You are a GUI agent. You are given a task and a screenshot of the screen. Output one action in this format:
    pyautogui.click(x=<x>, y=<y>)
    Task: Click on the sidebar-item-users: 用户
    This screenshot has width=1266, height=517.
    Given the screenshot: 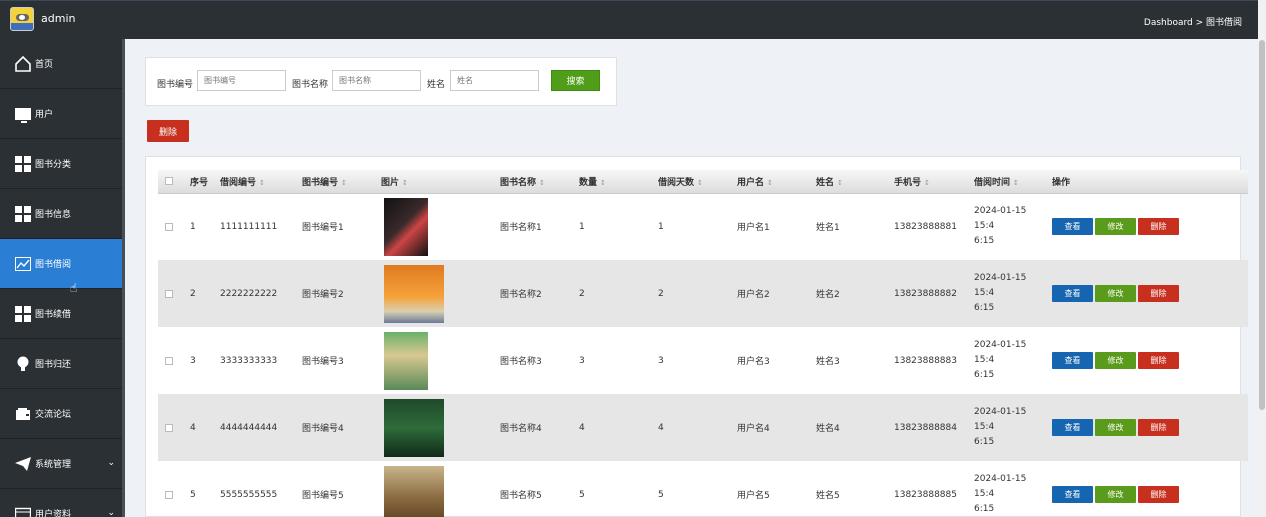 What is the action you would take?
    pyautogui.click(x=62, y=114)
    